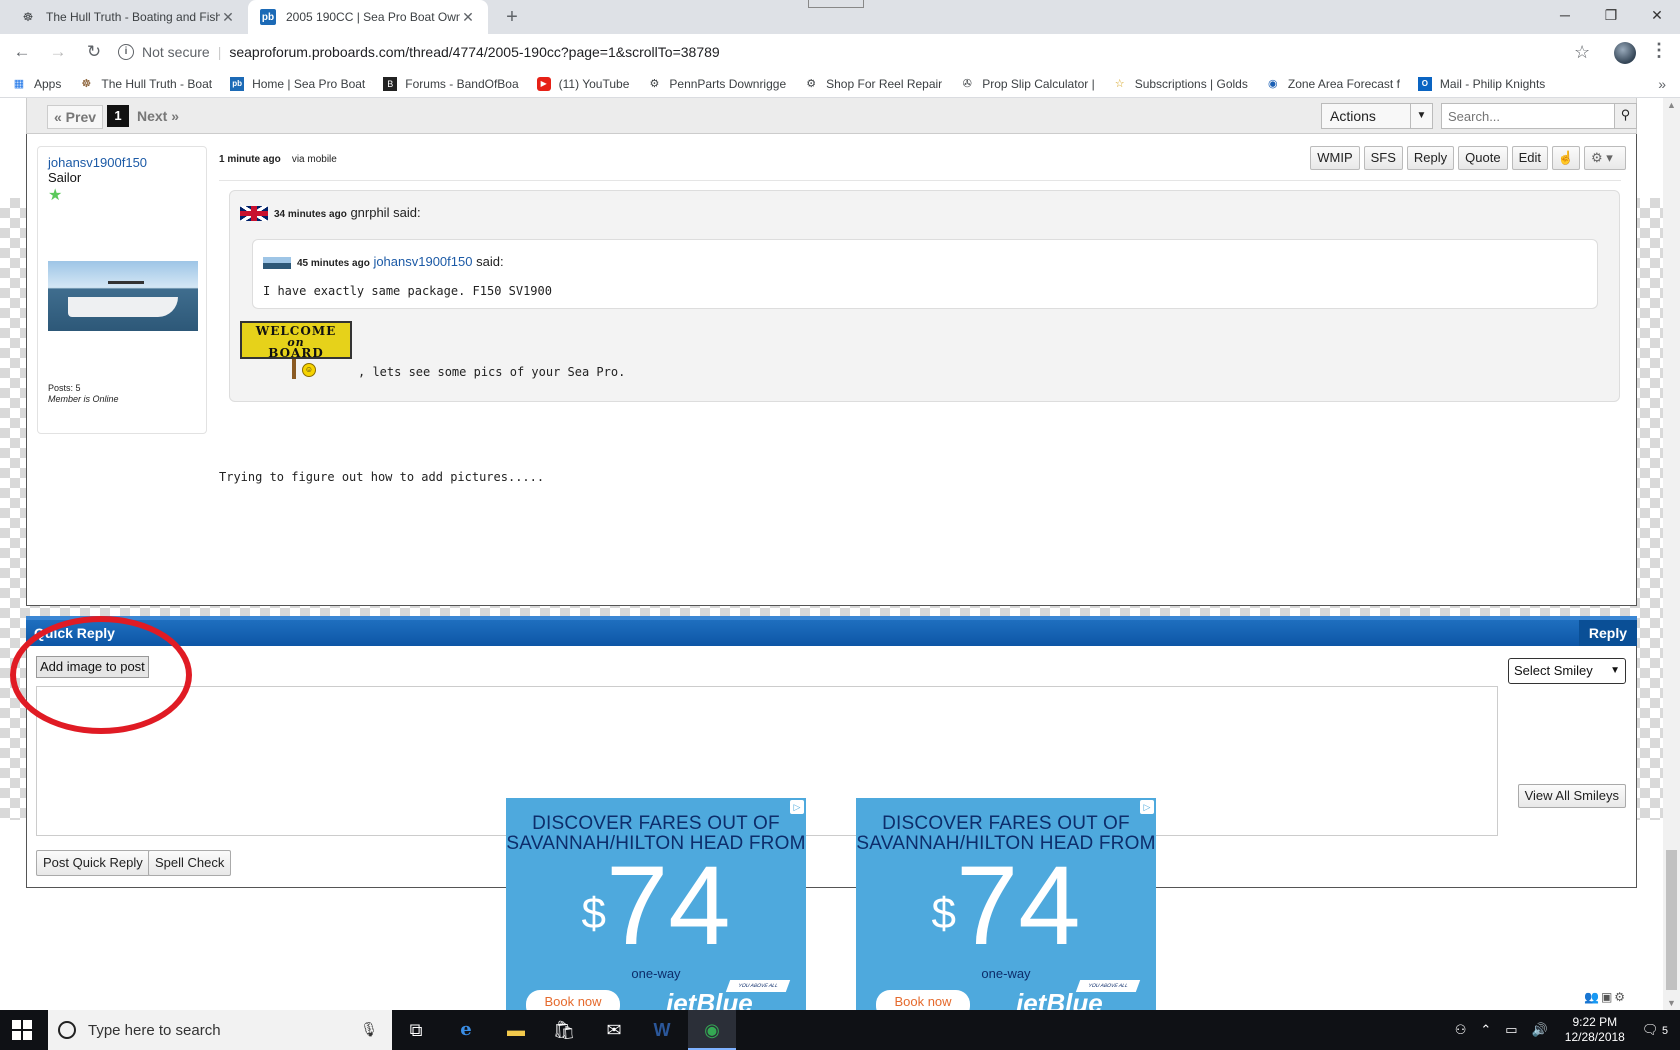  I want to click on quote-time: 34 minutes ago, so click(310, 214).